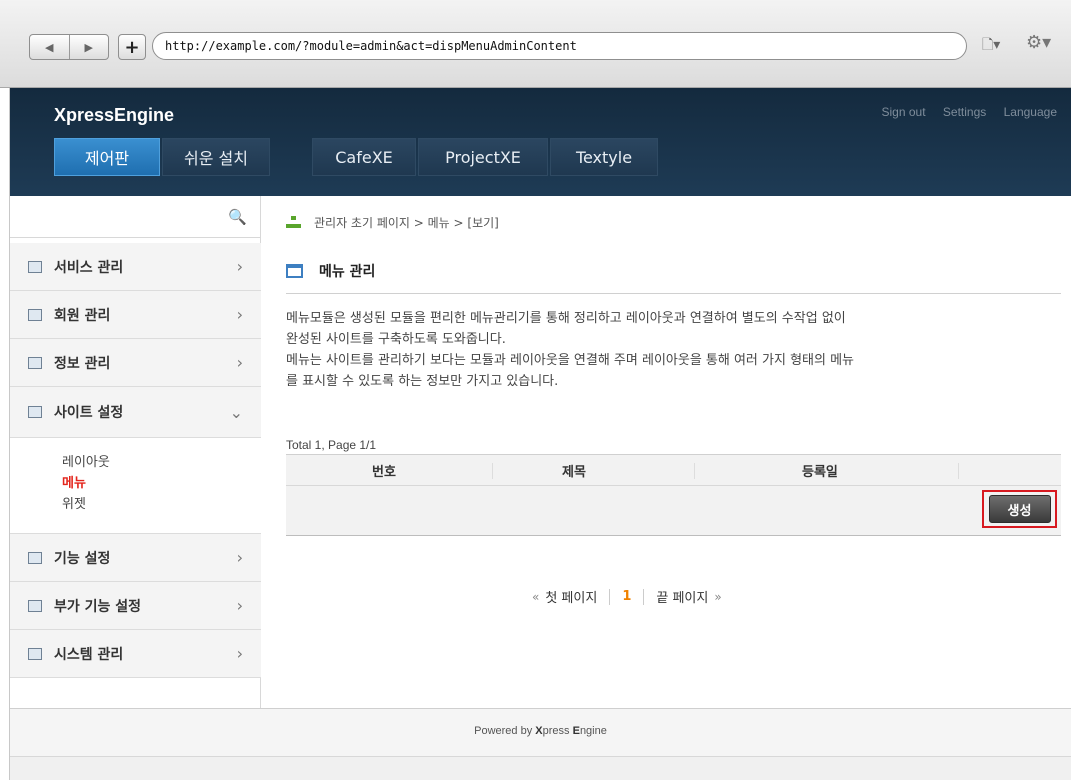  What do you see at coordinates (135, 315) in the screenshot?
I see `sidebar-item-members: 회원 관리 ›` at bounding box center [135, 315].